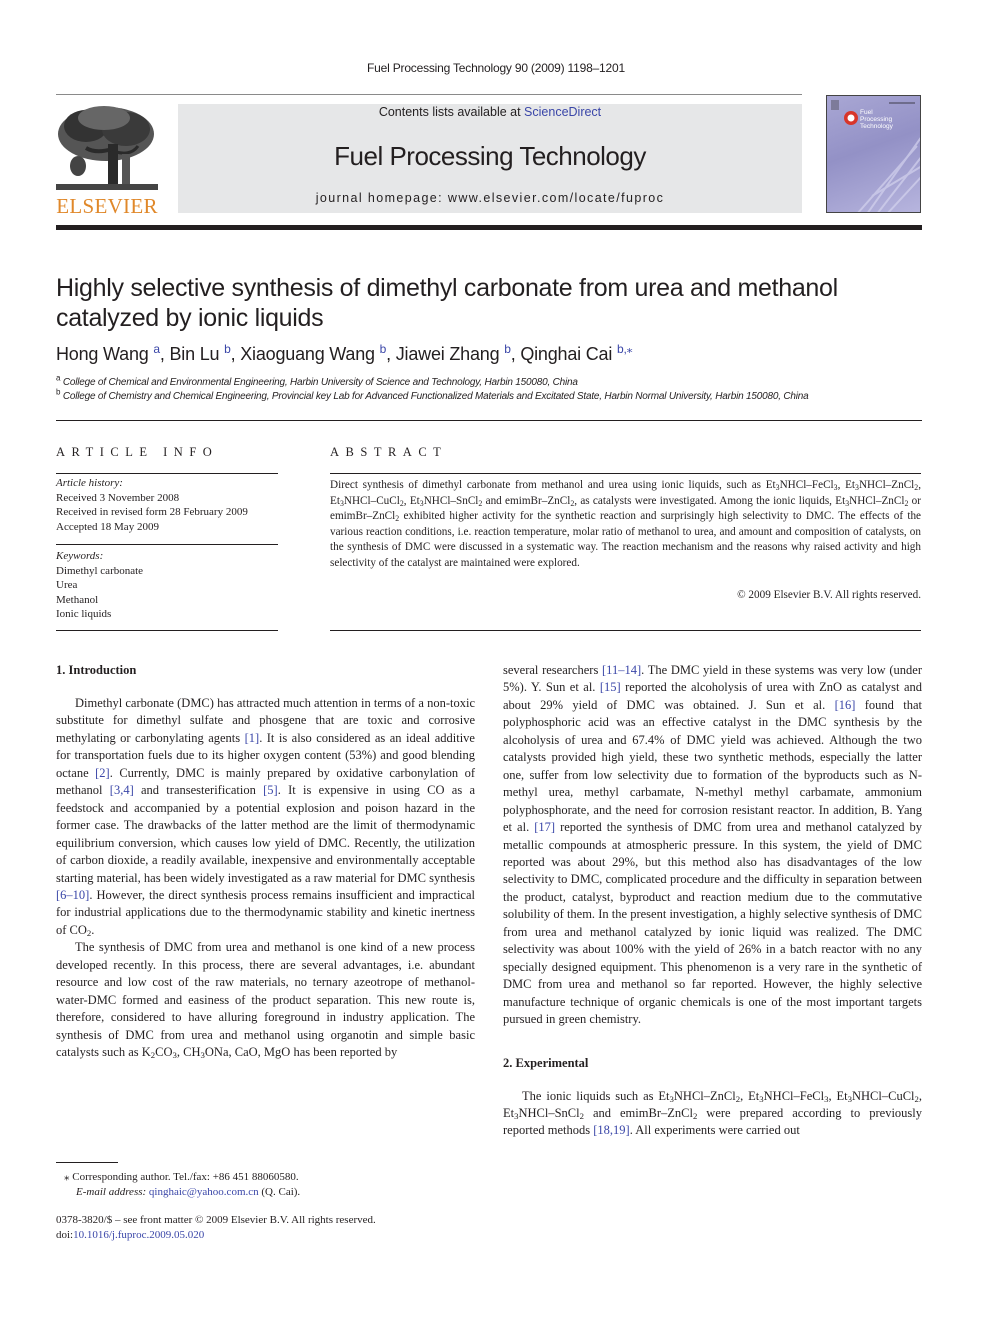 This screenshot has width=992, height=1323. What do you see at coordinates (80, 556) in the screenshot?
I see `keywords-label: Keywords:` at bounding box center [80, 556].